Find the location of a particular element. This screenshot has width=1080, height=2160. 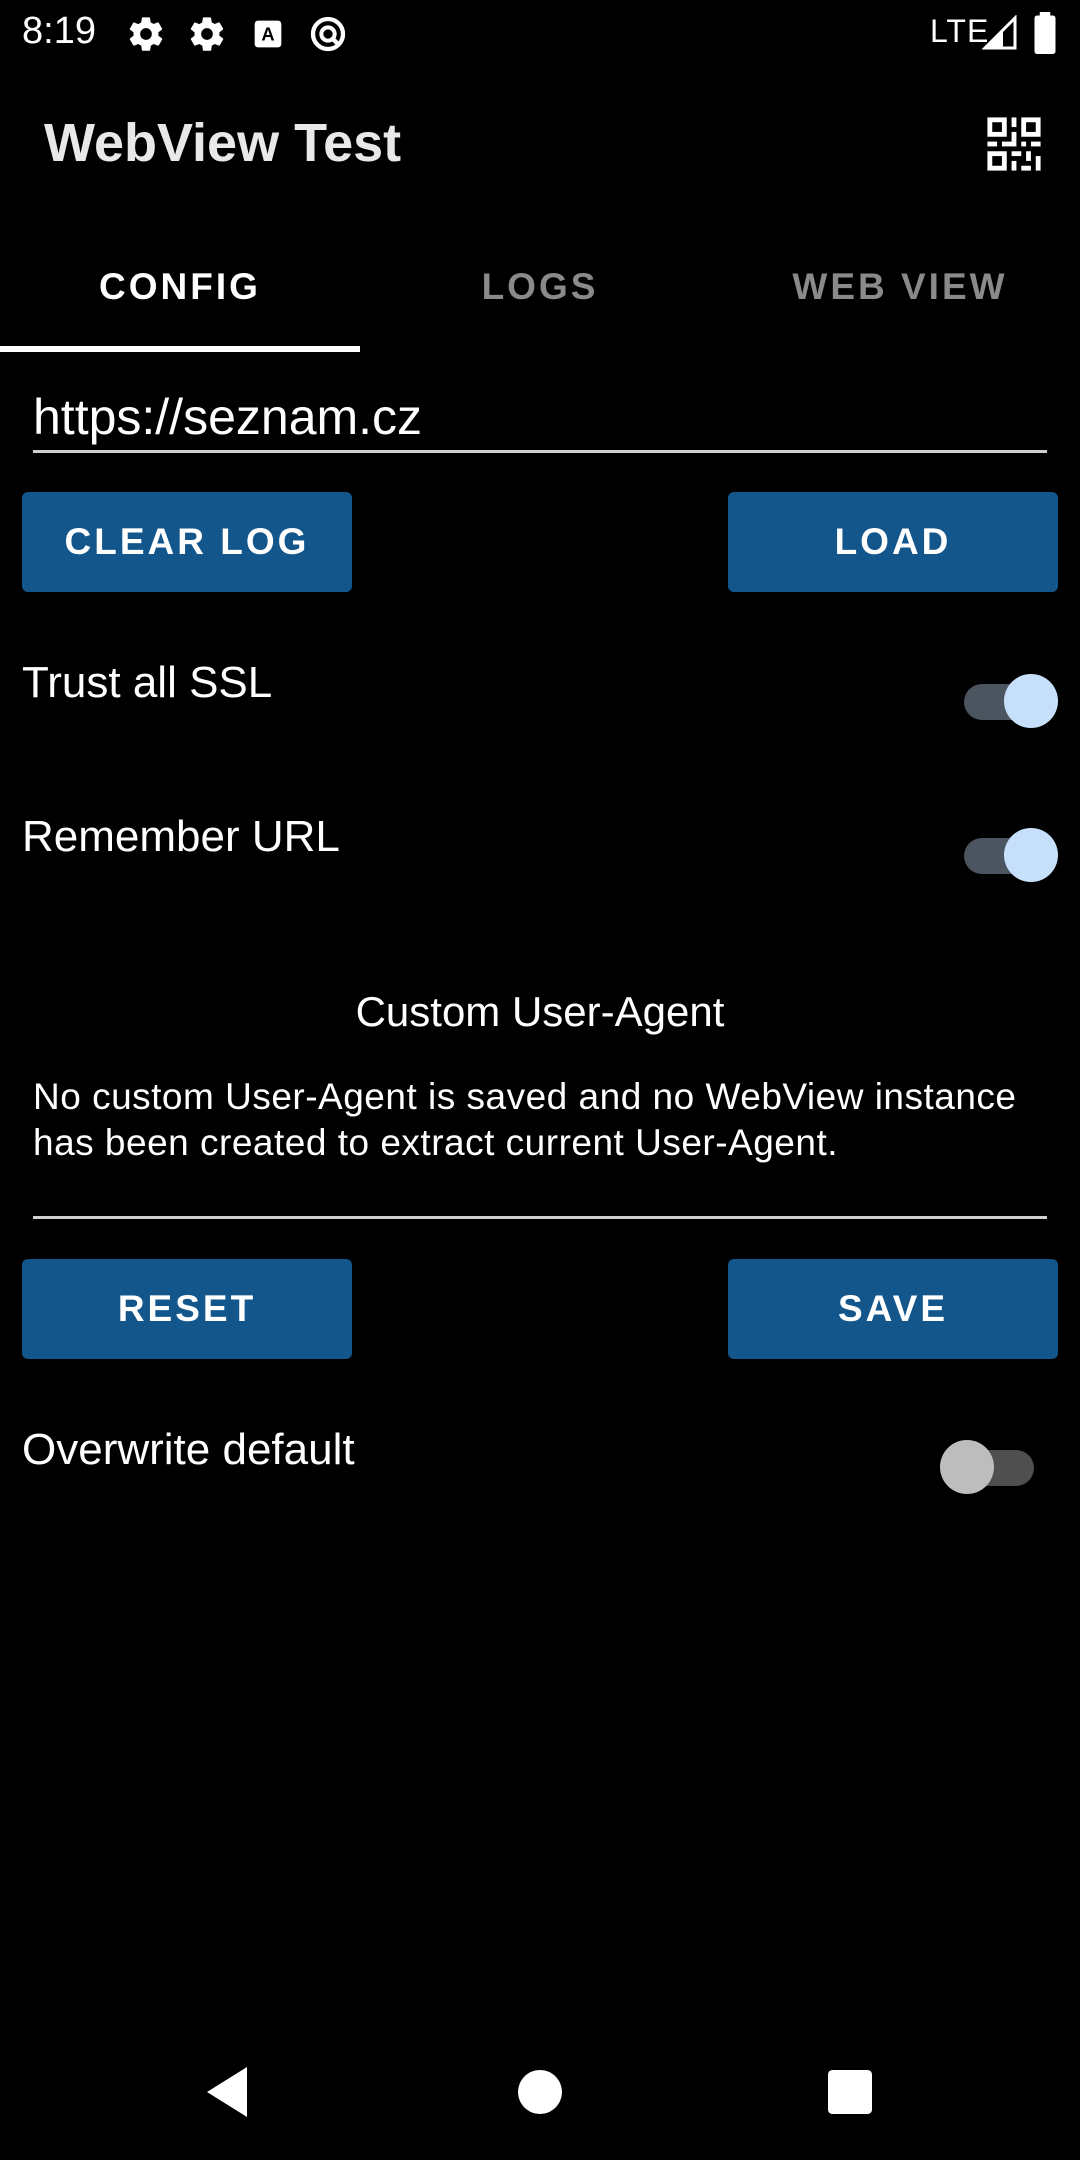

remember-url-label: Remember URL is located at coordinates (181, 836).